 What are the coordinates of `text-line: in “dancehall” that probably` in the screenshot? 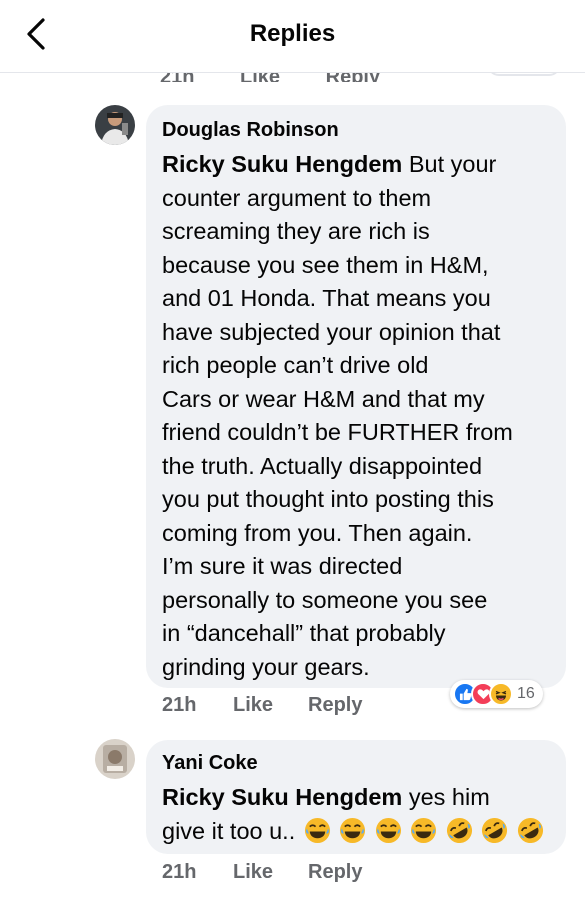 It's located at (304, 633).